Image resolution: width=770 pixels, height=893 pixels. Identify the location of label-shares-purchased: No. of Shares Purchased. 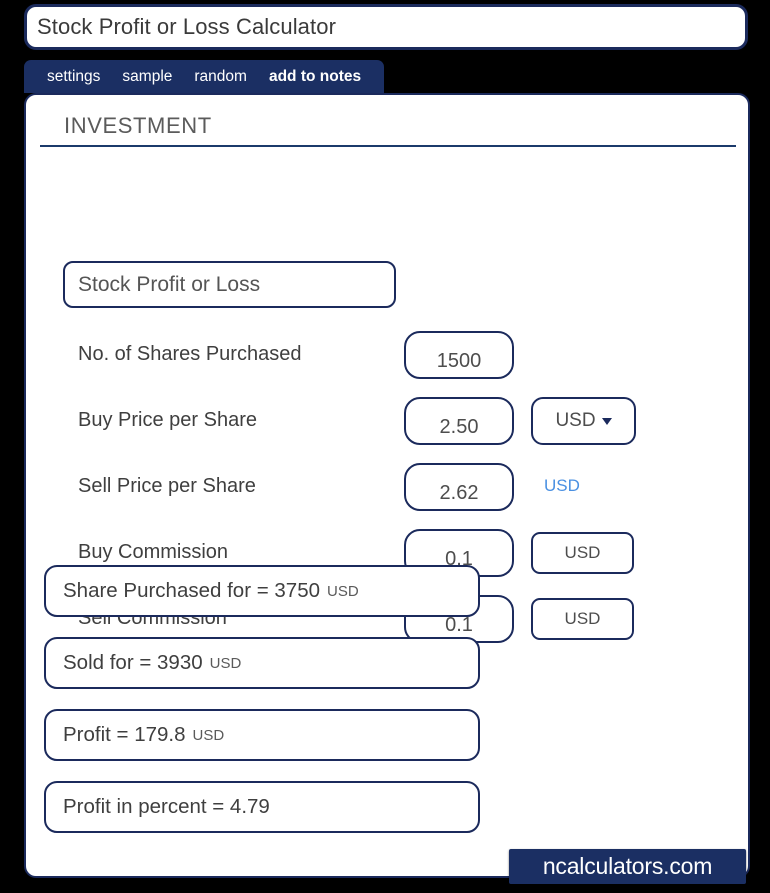
(190, 353).